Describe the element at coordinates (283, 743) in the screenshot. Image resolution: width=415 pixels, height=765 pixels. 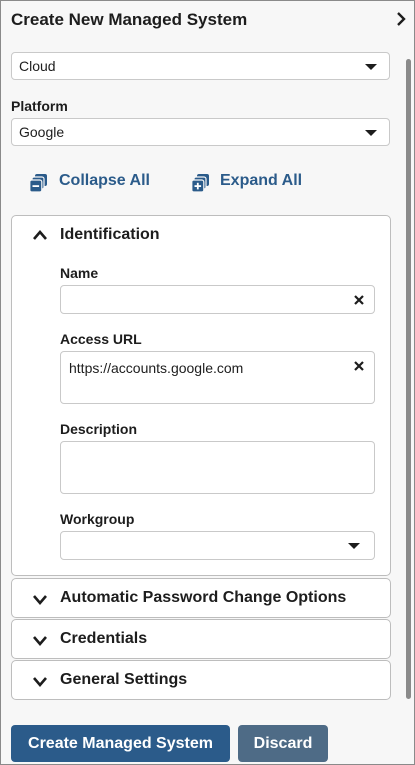
I see `discard-button: Discard` at that location.